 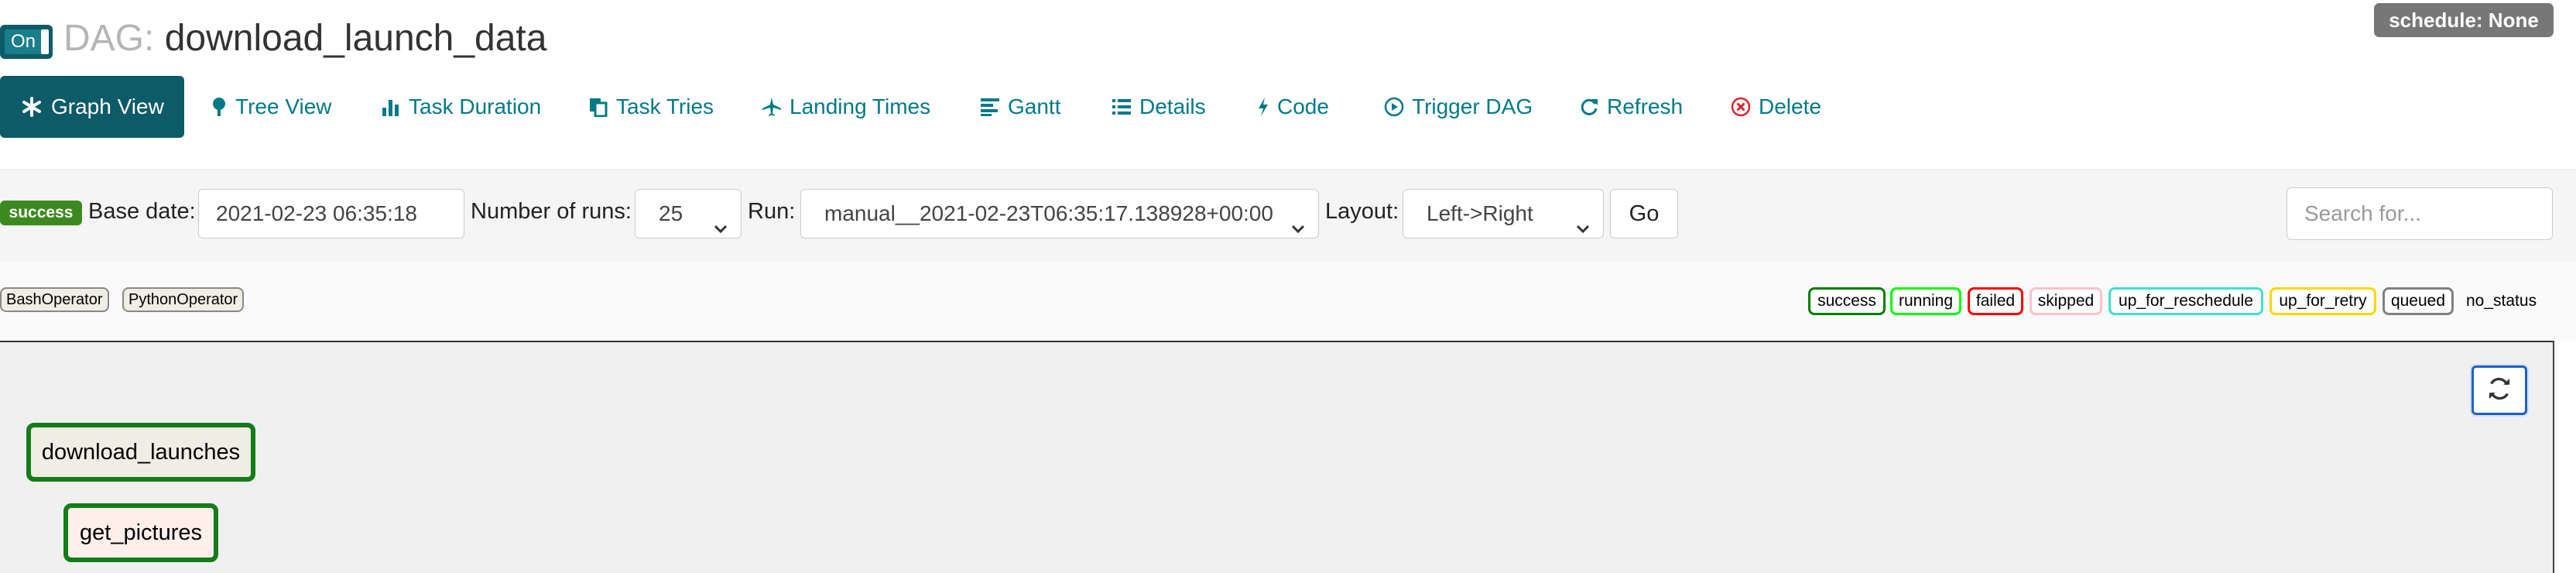 I want to click on run-value: manual__2021-02-23T06:35:17.138928+00:00, so click(x=1048, y=213).